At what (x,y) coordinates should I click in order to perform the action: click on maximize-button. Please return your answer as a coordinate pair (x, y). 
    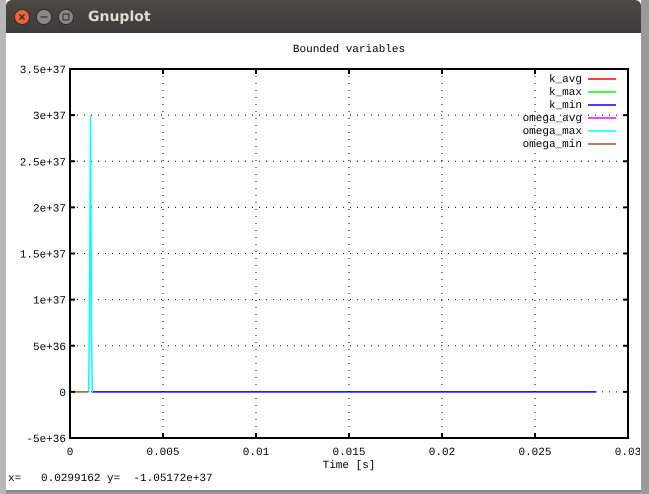
    Looking at the image, I should click on (66, 16).